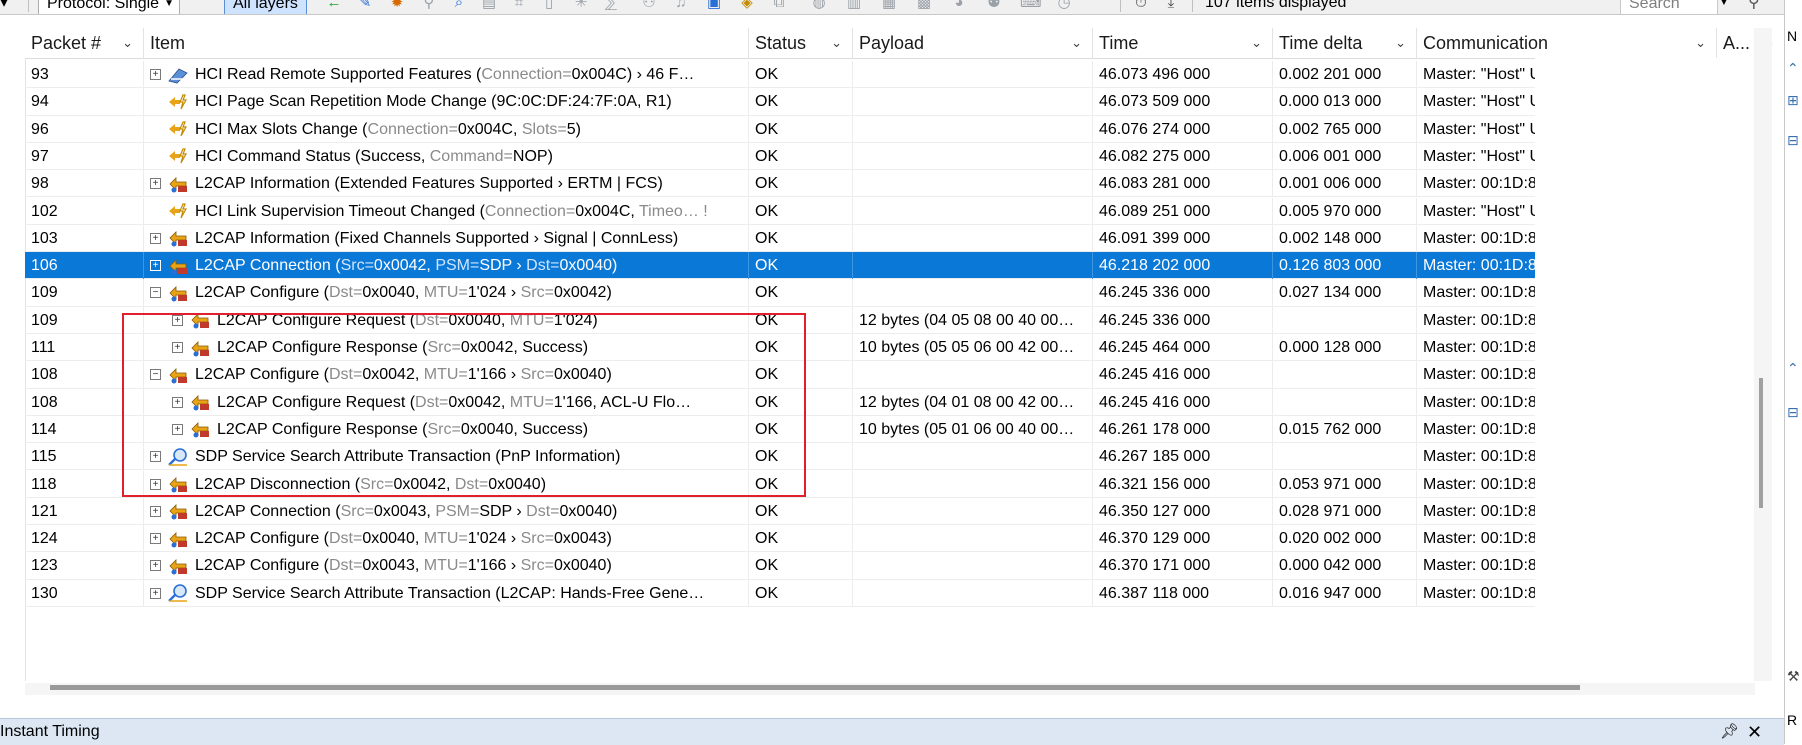 The width and height of the screenshot is (1802, 745). Describe the element at coordinates (581, 6) in the screenshot. I see `star-icon: ✳` at that location.